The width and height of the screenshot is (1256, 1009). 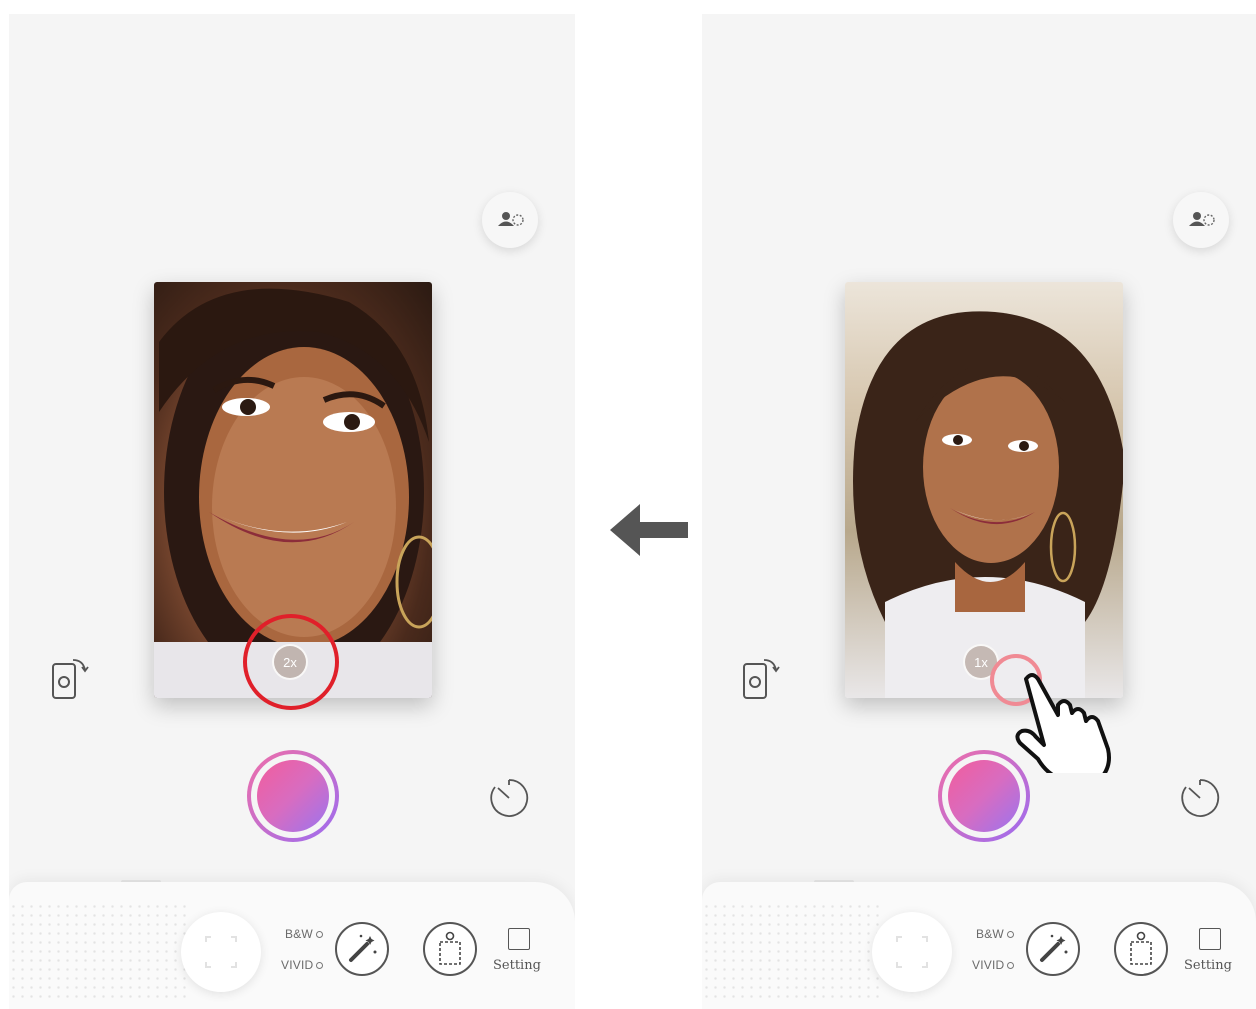 I want to click on preview-image, so click(x=984, y=490).